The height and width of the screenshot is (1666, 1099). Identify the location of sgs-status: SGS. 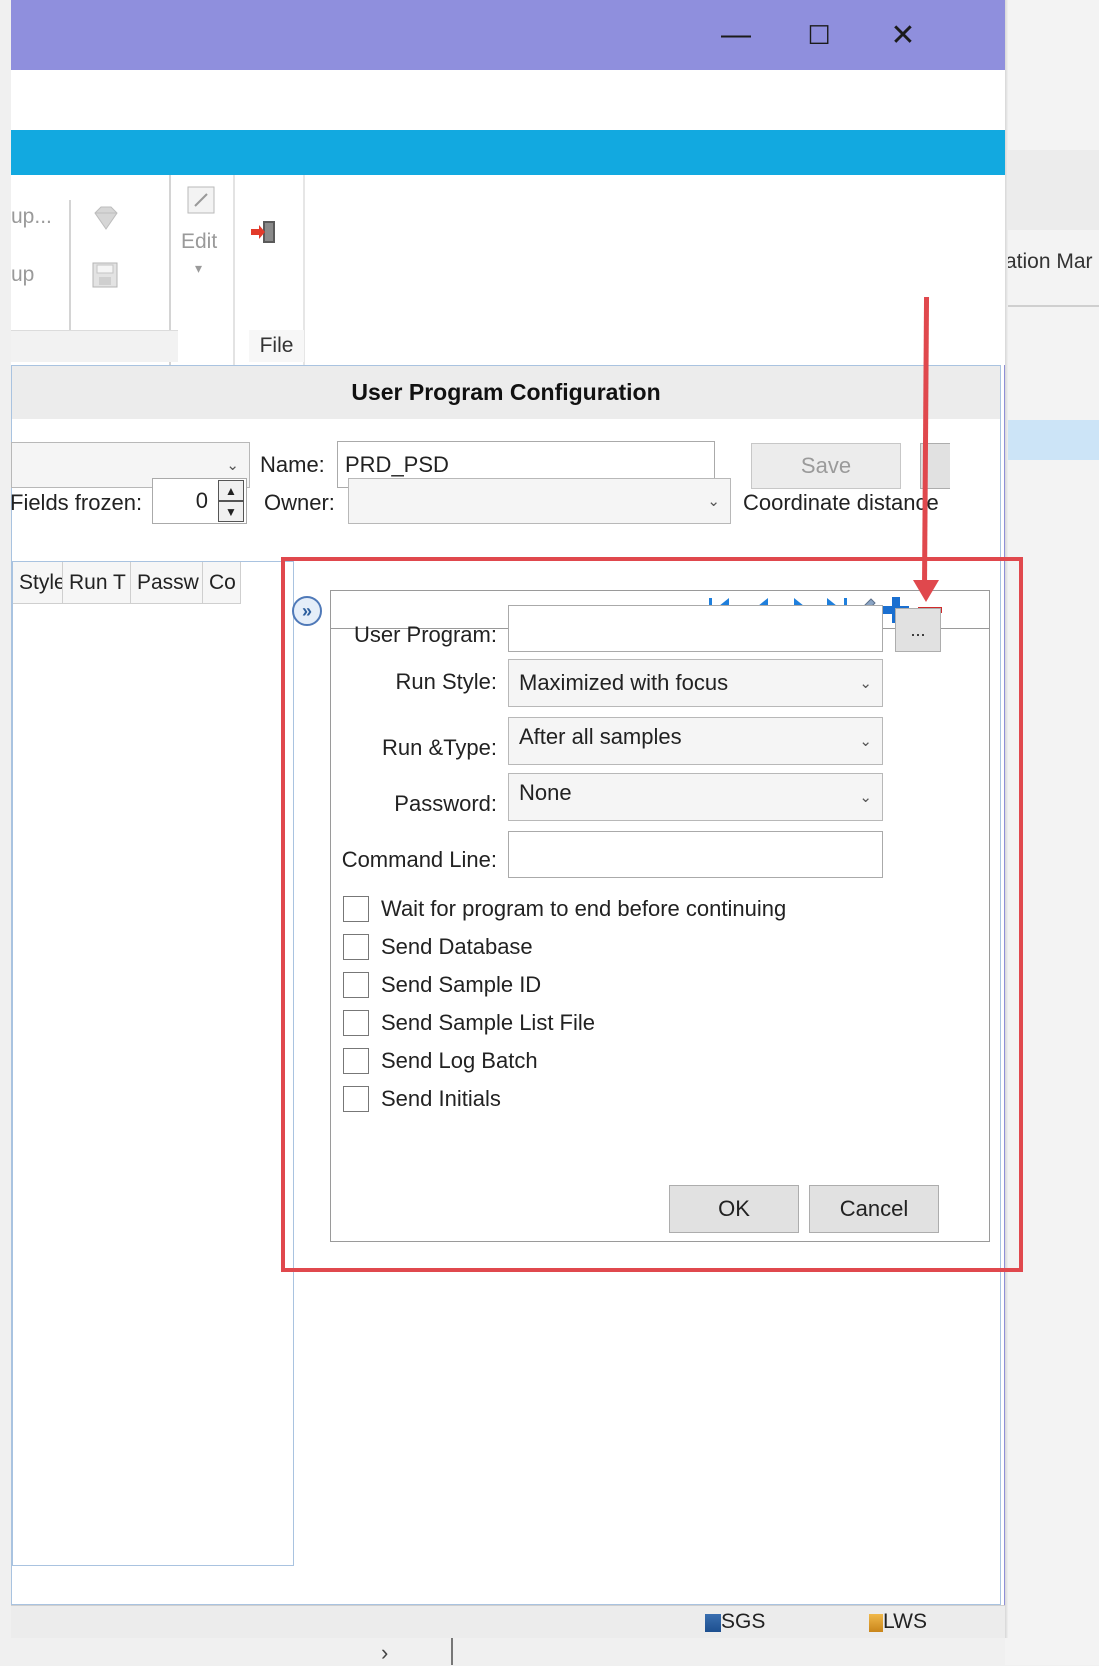
(743, 1622).